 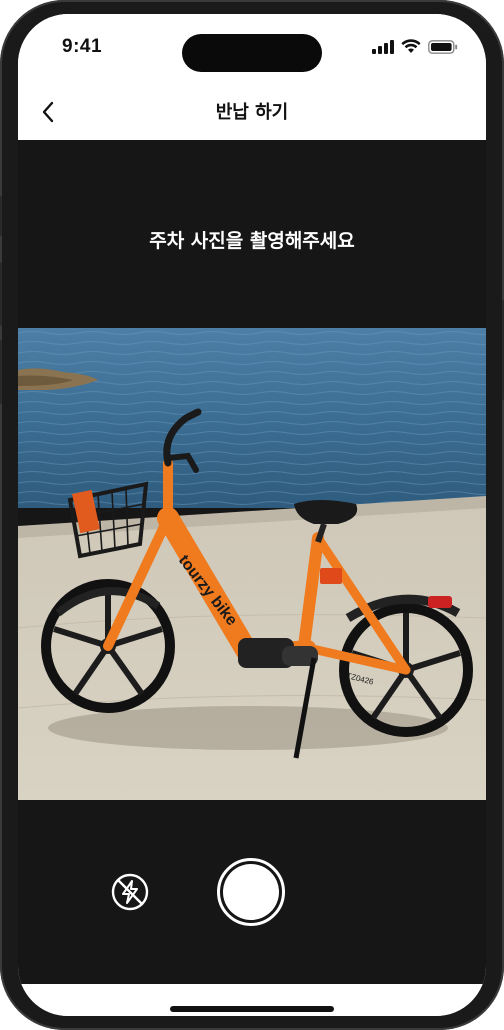 I want to click on volume-down-button, so click(x=1, y=372).